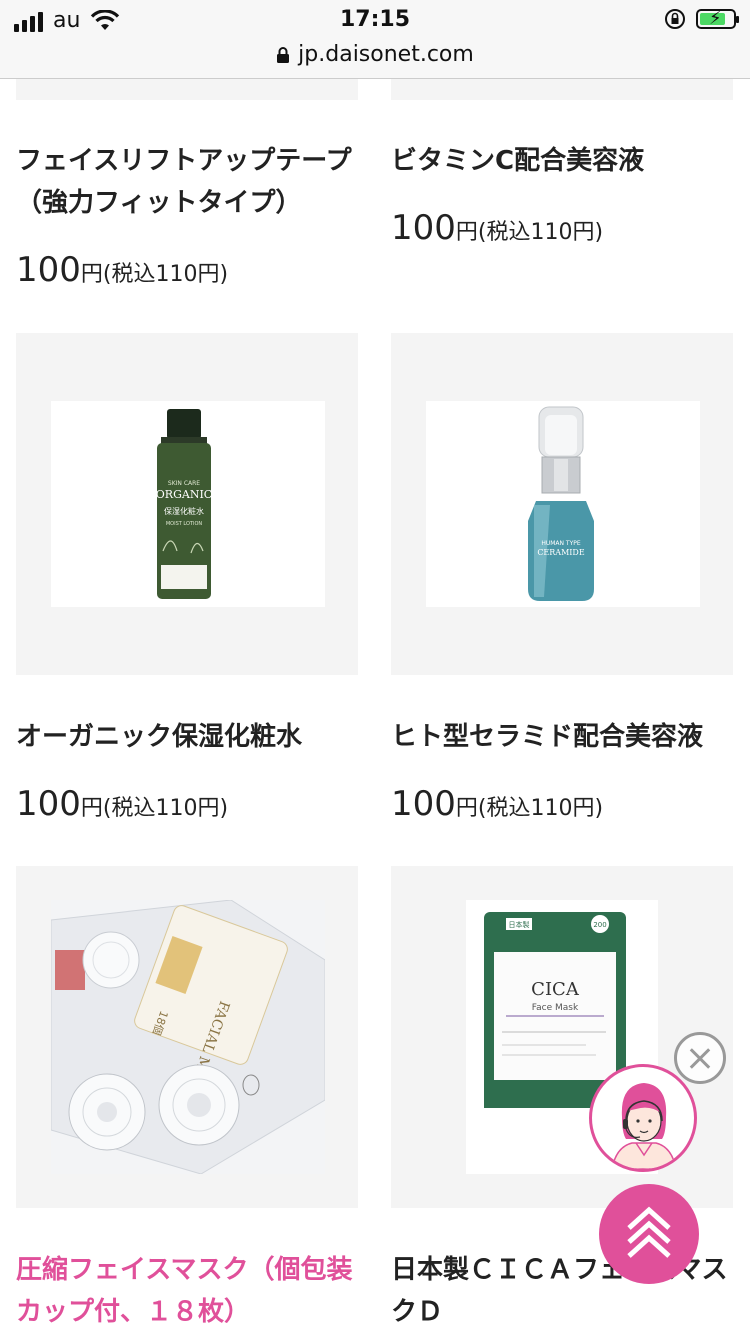  I want to click on facial-mask-image: FACIAL MASK 18個, so click(188, 1037).